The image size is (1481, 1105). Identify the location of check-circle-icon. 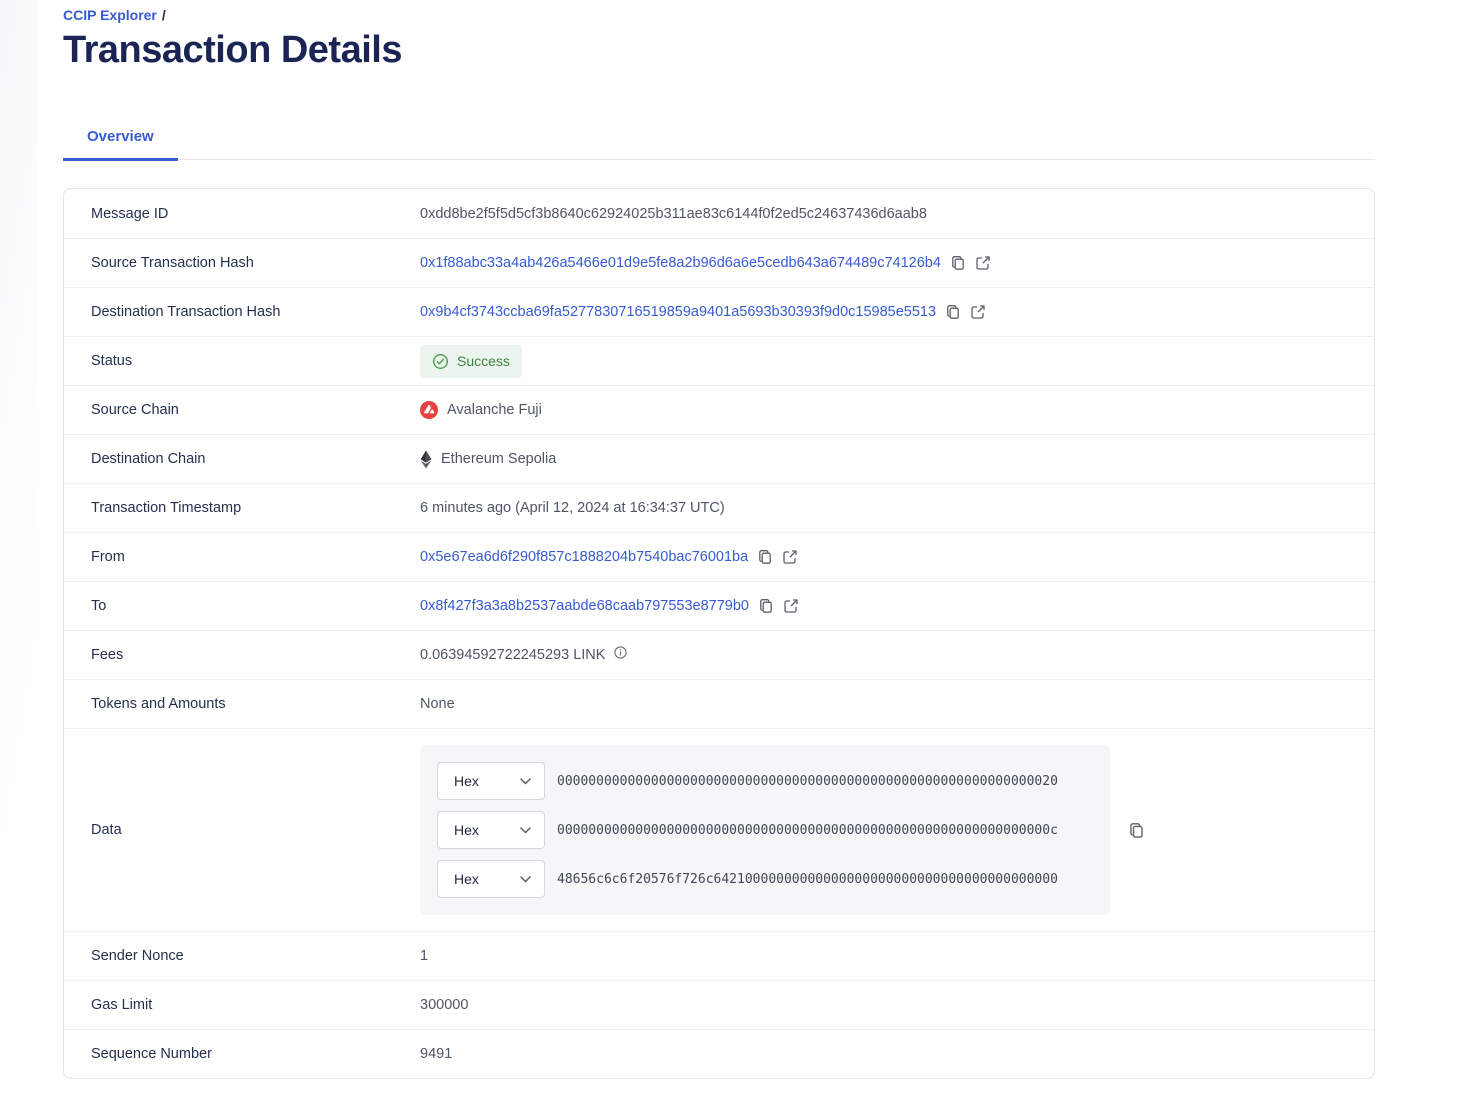
(440, 361).